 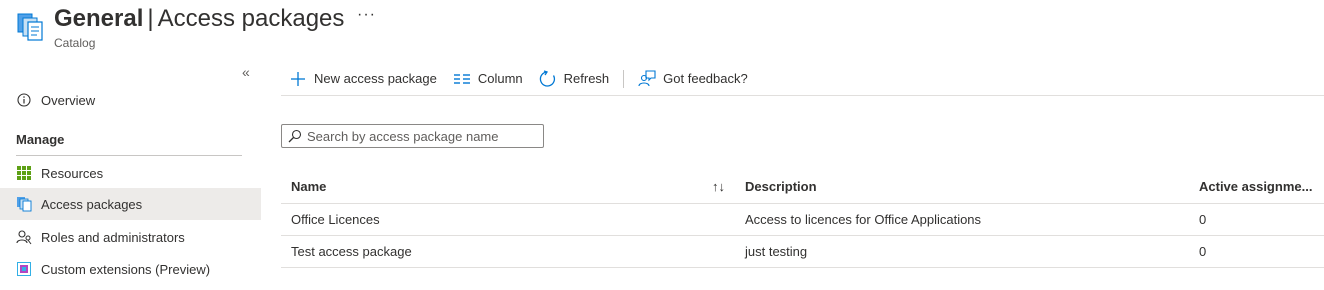 What do you see at coordinates (75, 43) in the screenshot?
I see `page-subtitle: Catalog` at bounding box center [75, 43].